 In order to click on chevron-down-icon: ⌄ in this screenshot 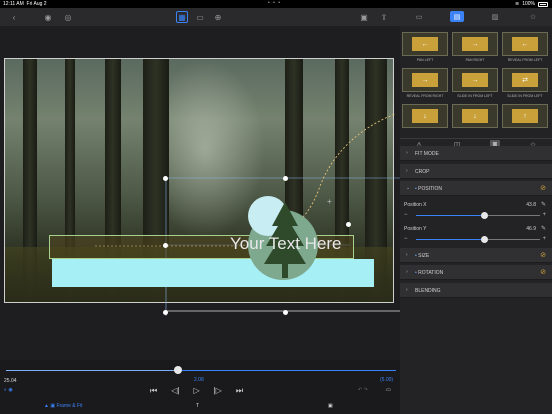, I will do `click(408, 188)`.